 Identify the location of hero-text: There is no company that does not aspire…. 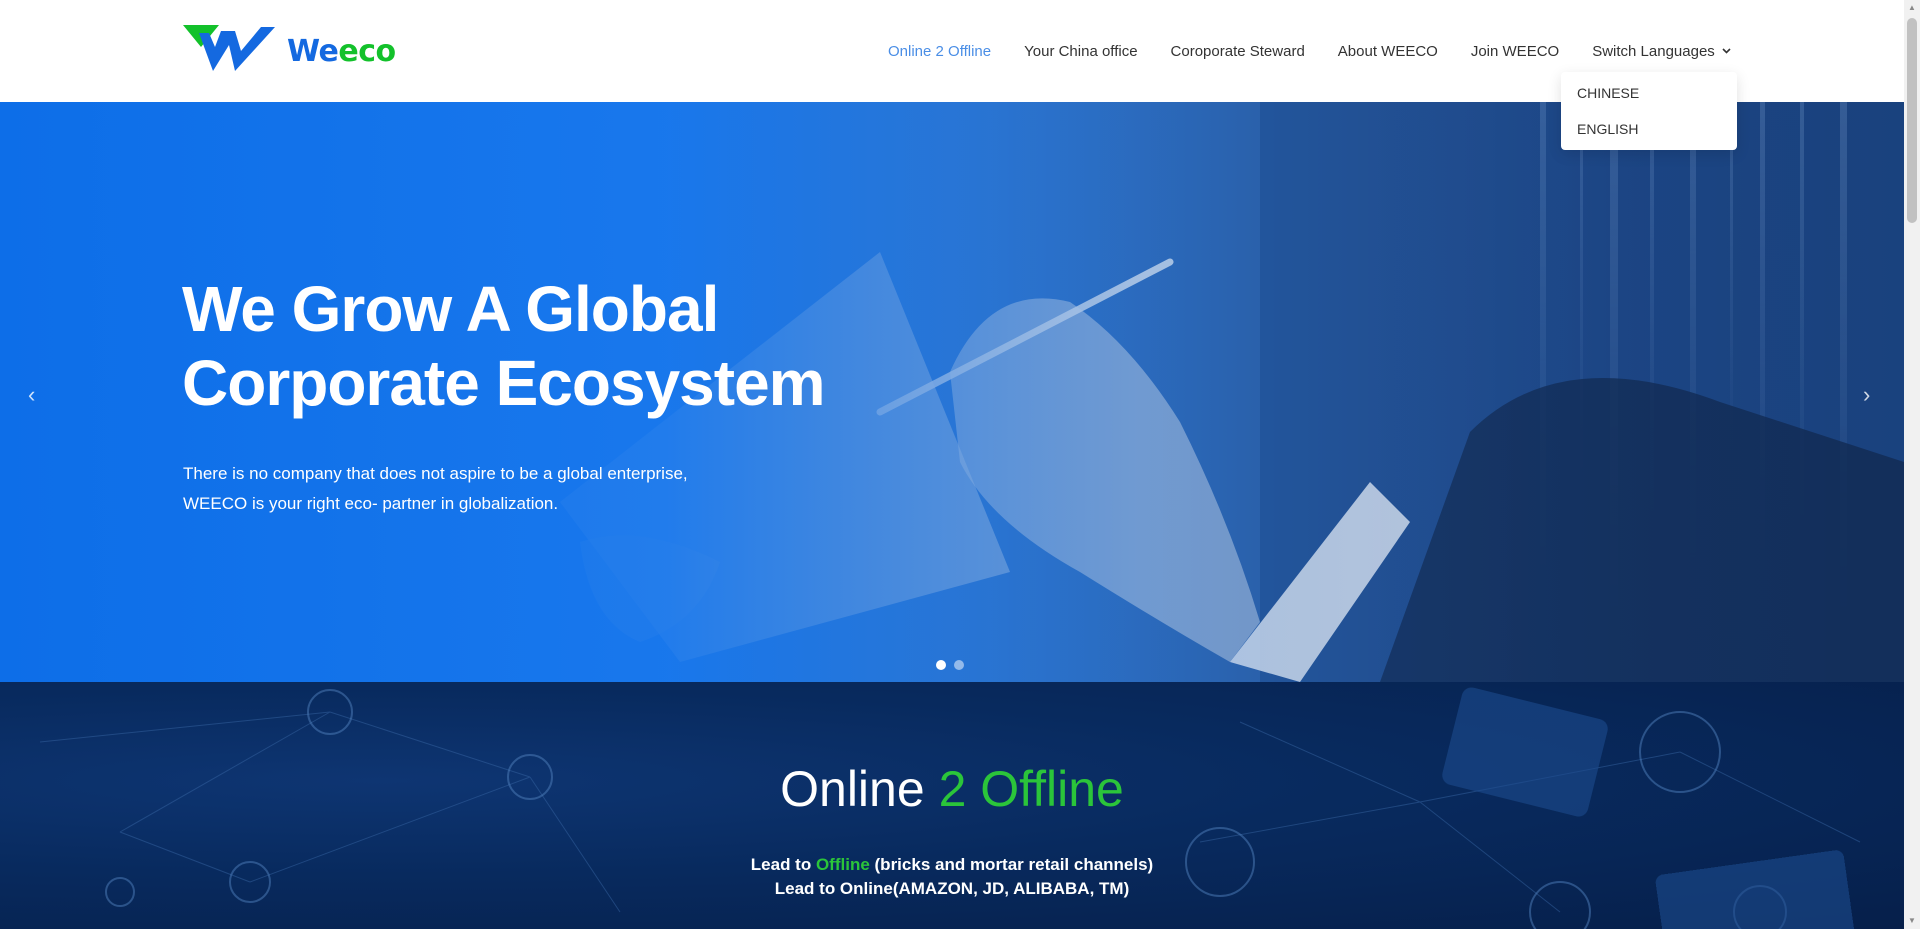
(435, 488).